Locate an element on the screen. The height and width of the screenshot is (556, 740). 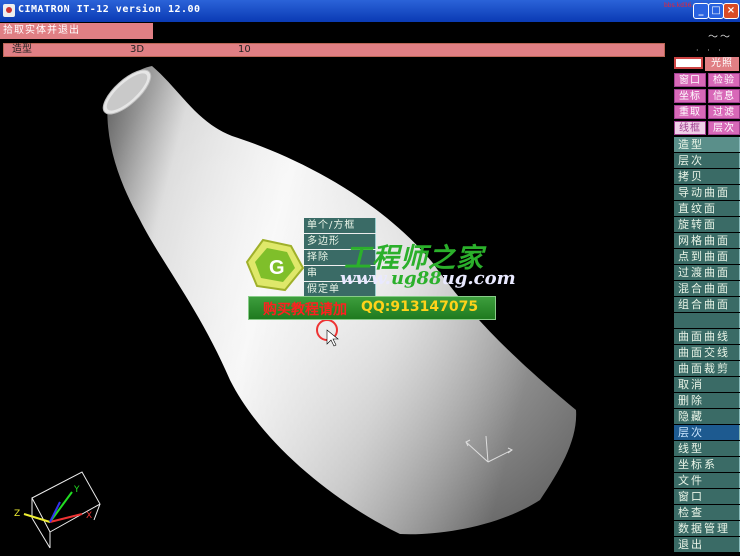
info-button: 信息 is located at coordinates (724, 96).